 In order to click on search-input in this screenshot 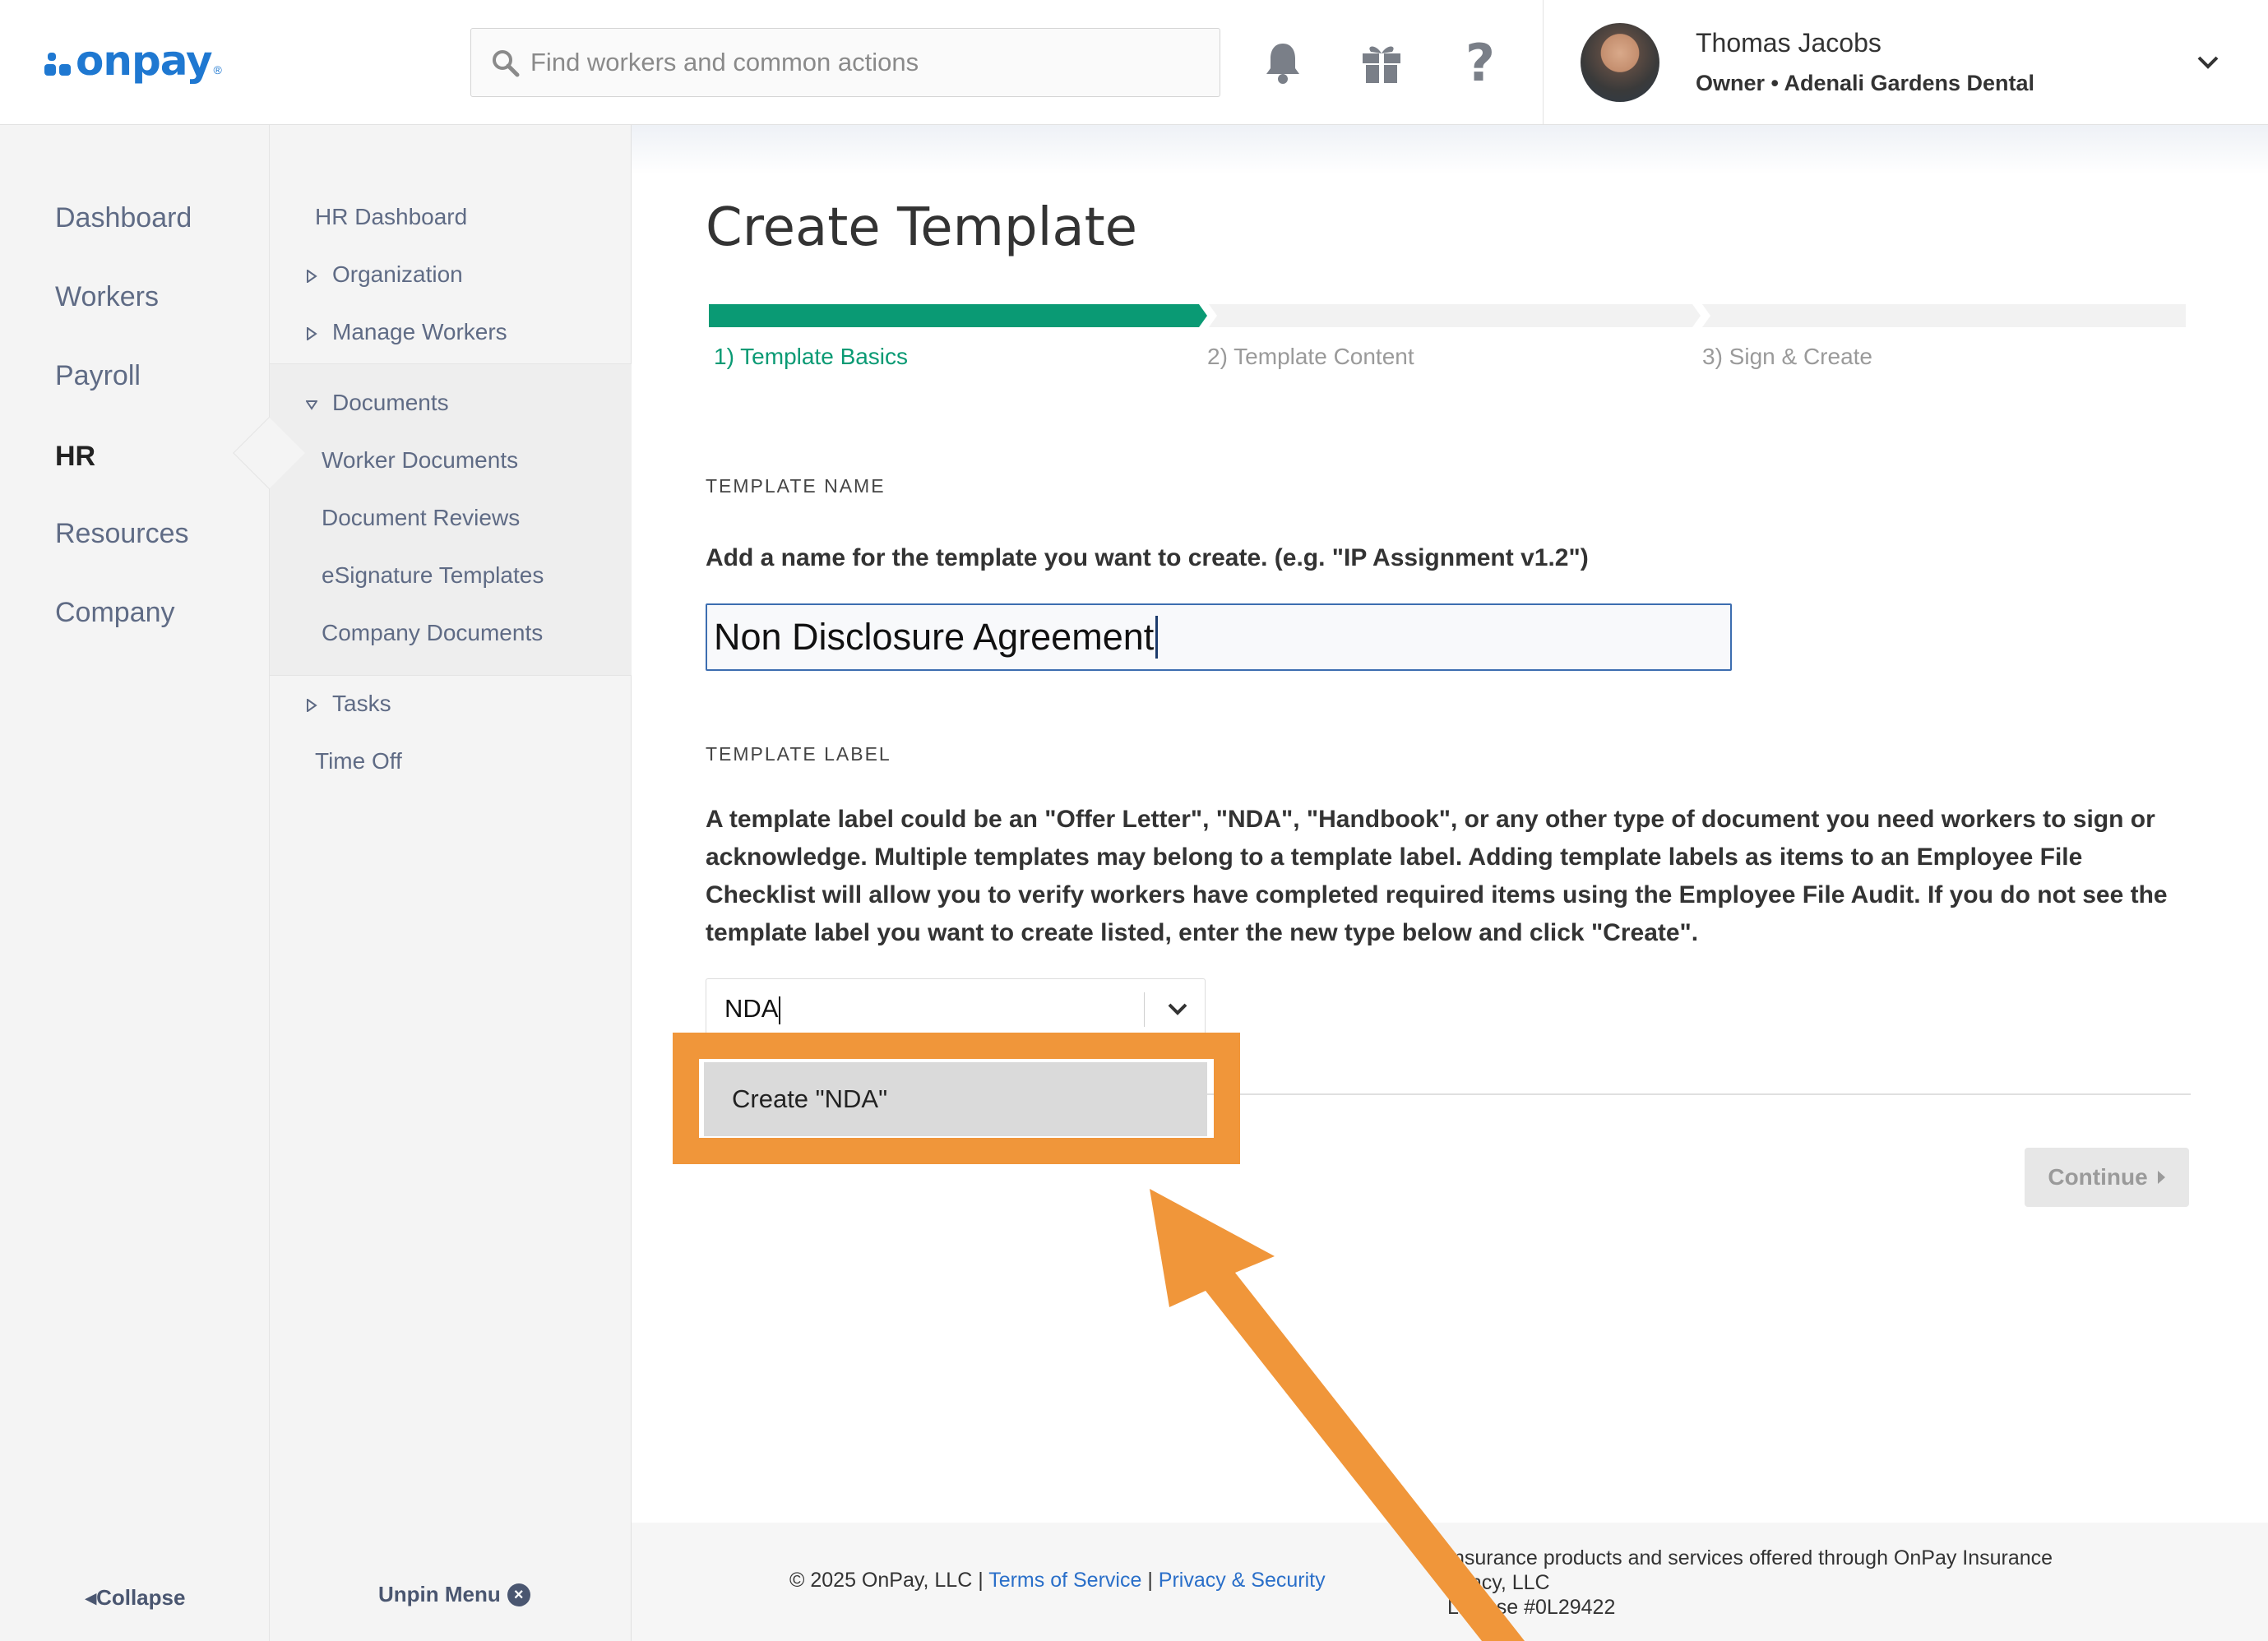, I will do `click(859, 62)`.